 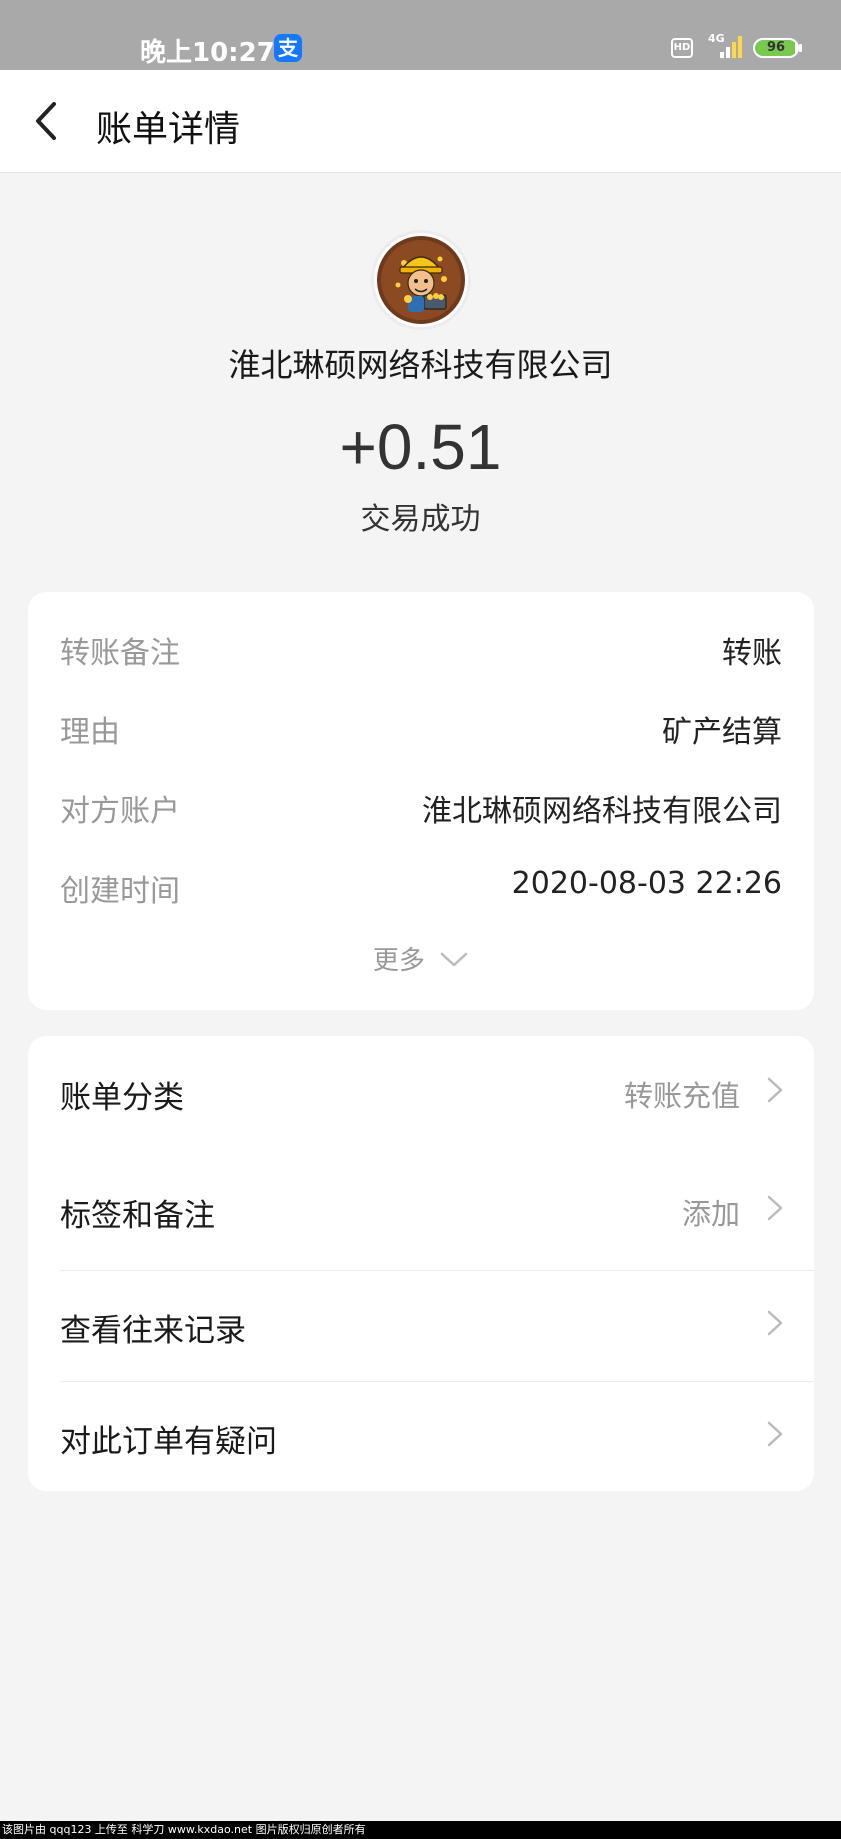 What do you see at coordinates (120, 653) in the screenshot?
I see `detail-label: 转账备注` at bounding box center [120, 653].